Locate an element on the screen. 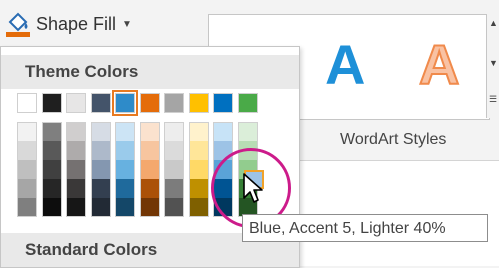  scroll-down-icon: ▼ is located at coordinates (493, 63).